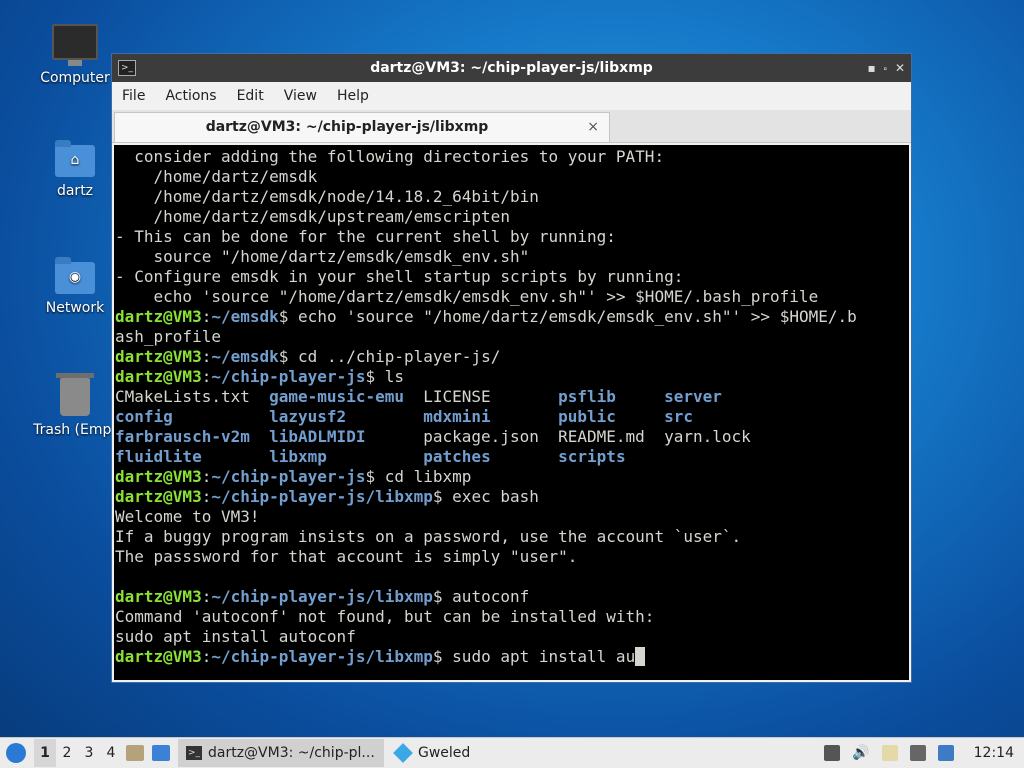 The height and width of the screenshot is (768, 1024). What do you see at coordinates (245, 316) in the screenshot?
I see `prompt-path: ~/emsdk` at bounding box center [245, 316].